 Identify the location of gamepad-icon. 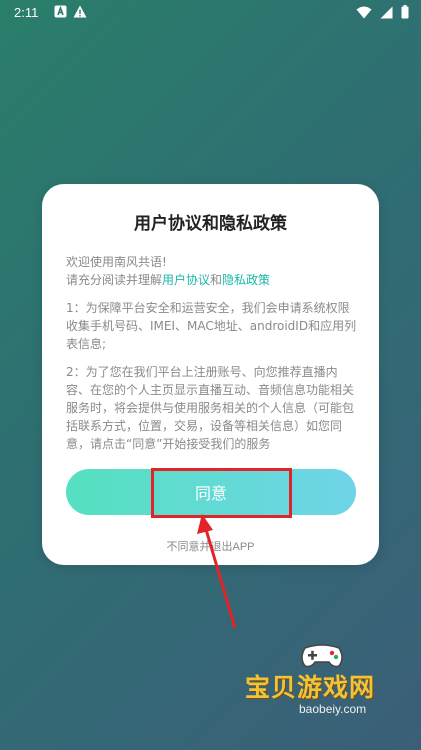
(322, 656).